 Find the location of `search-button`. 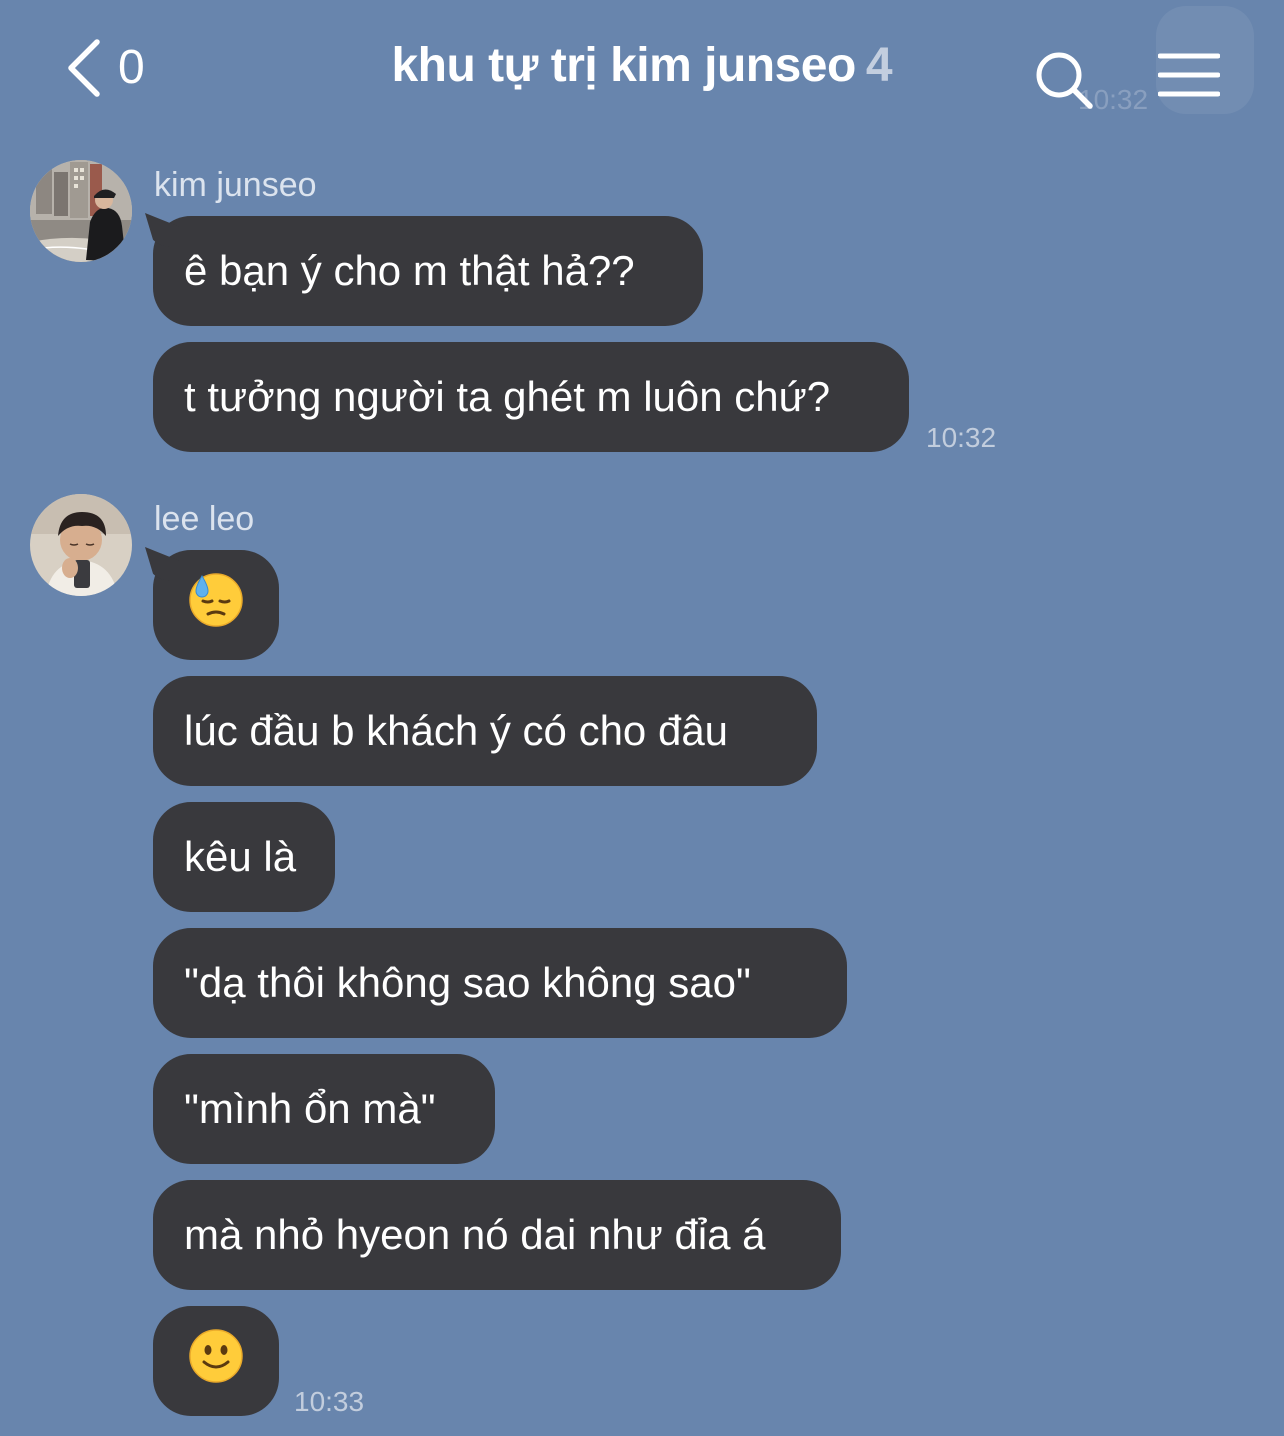

search-button is located at coordinates (1065, 81).